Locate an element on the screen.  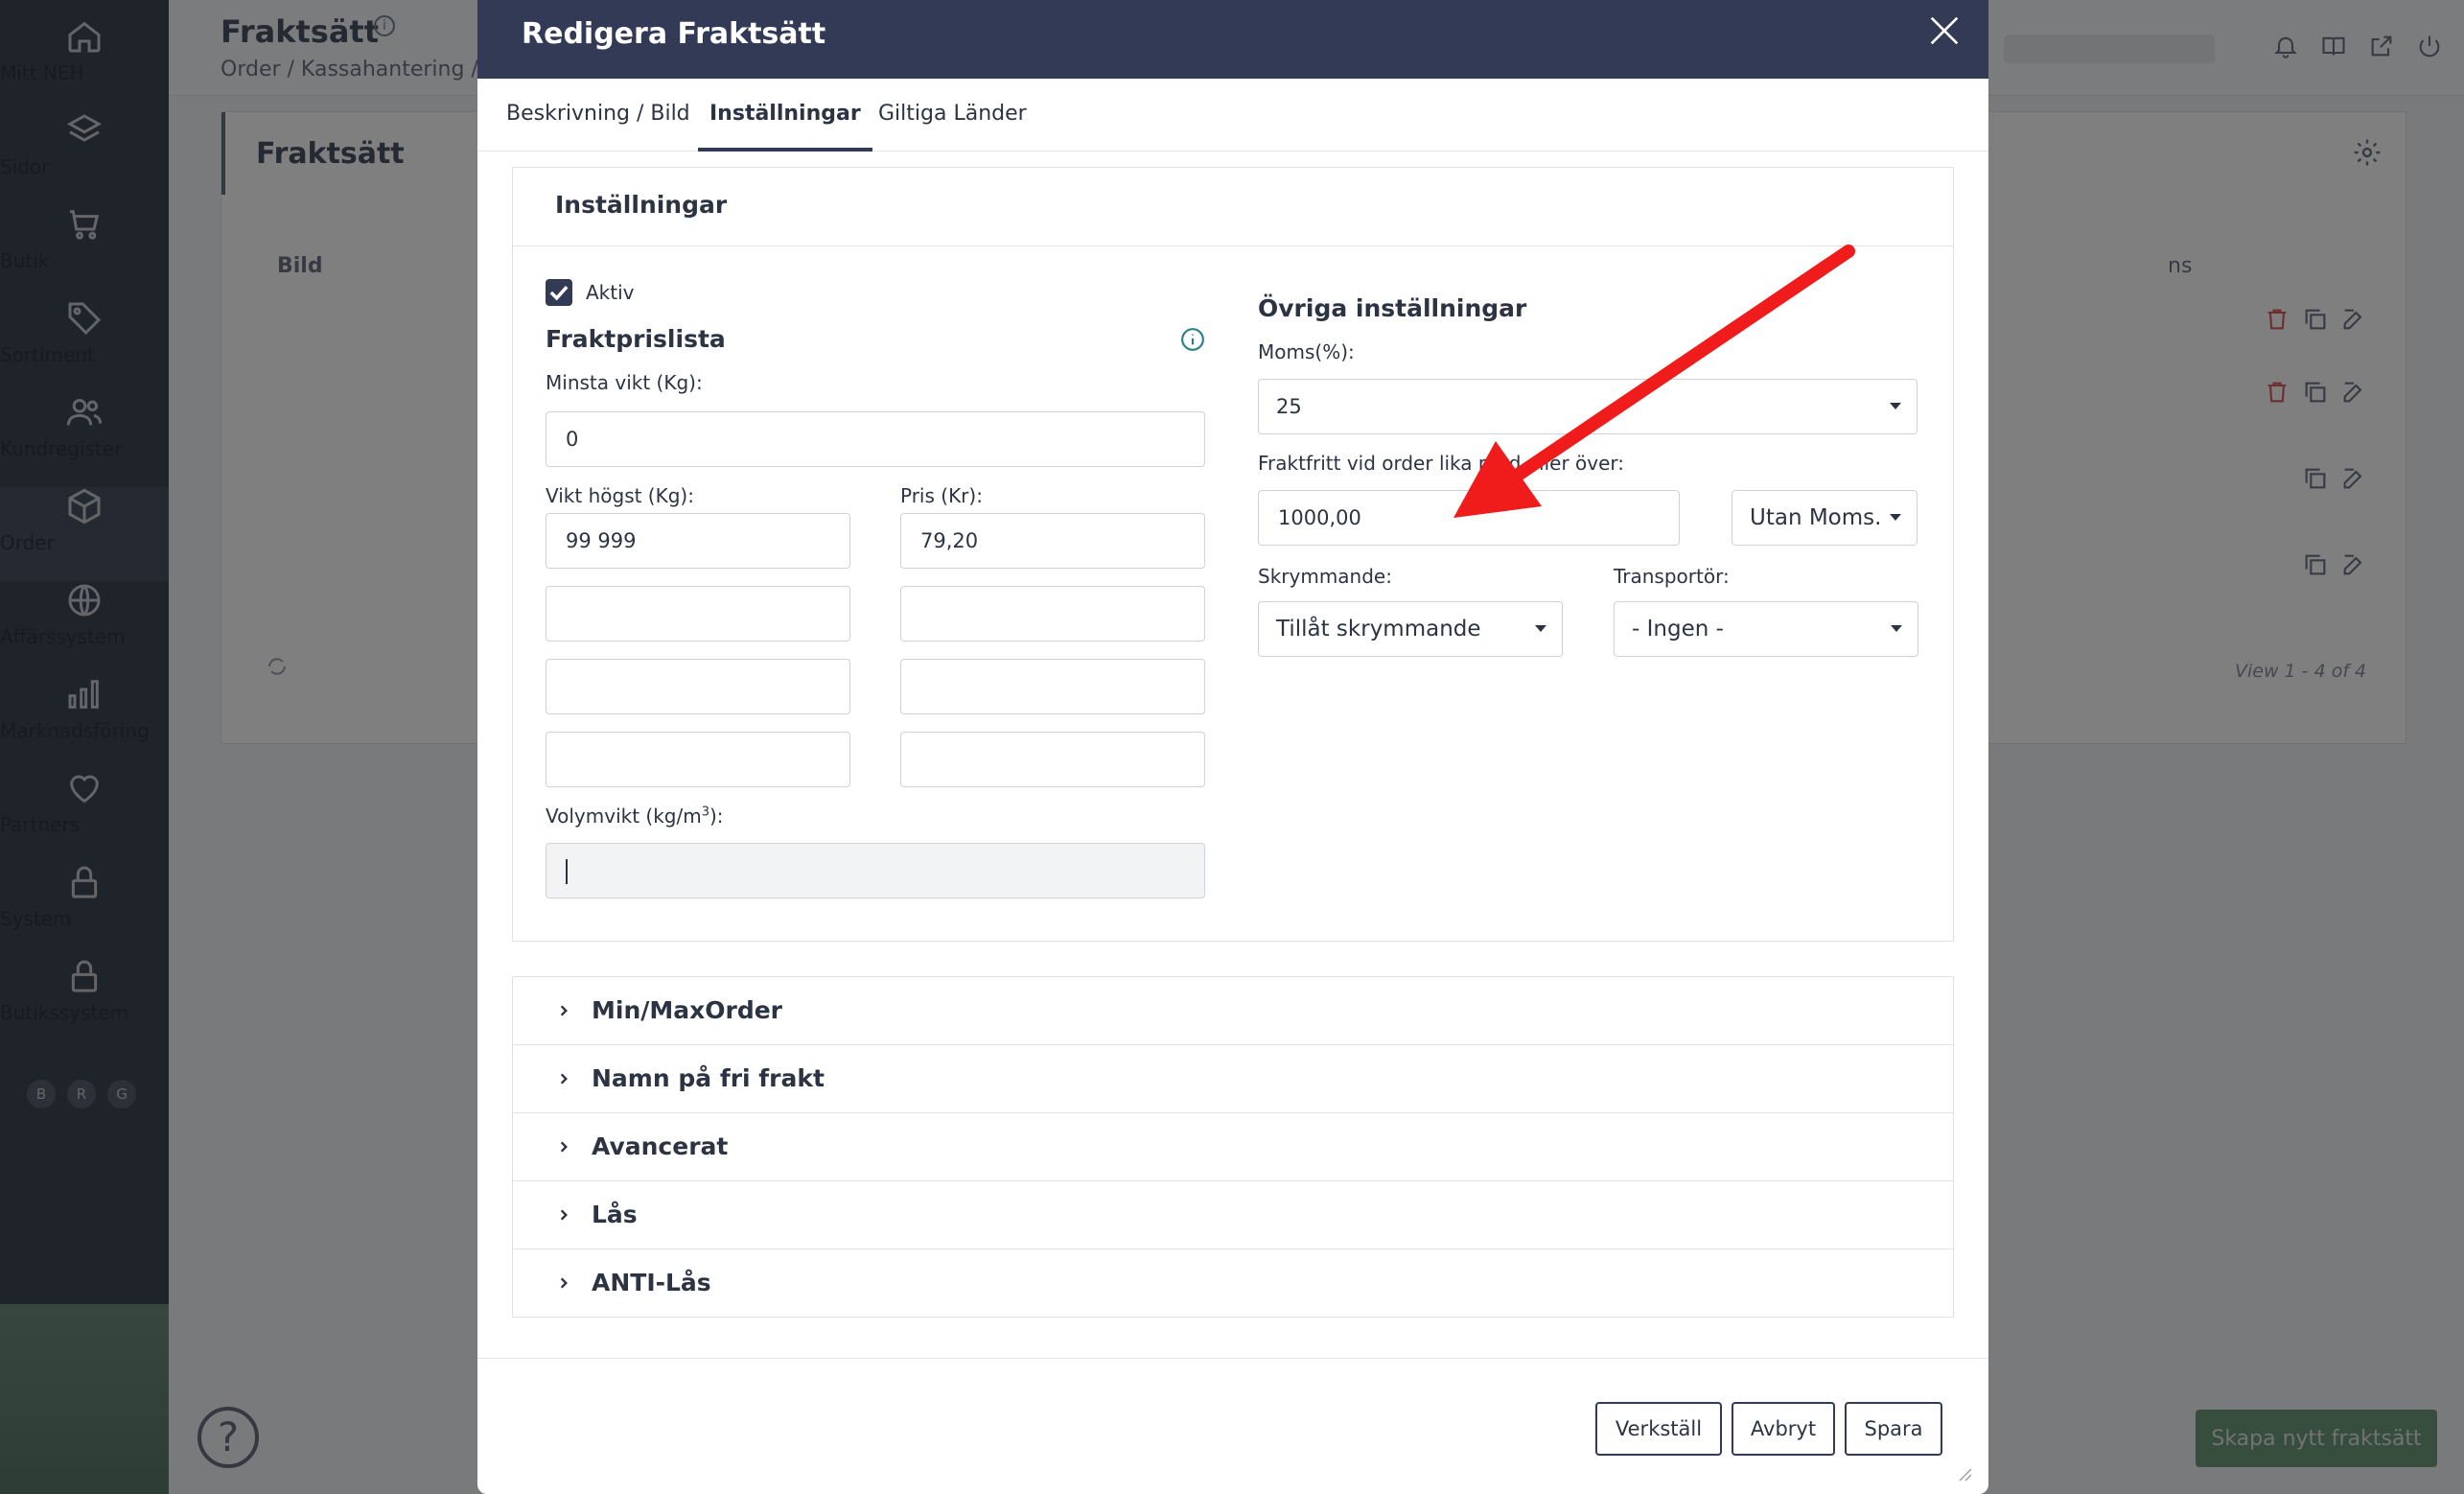
ovriga-title: Övriga inställningar is located at coordinates (1393, 308).